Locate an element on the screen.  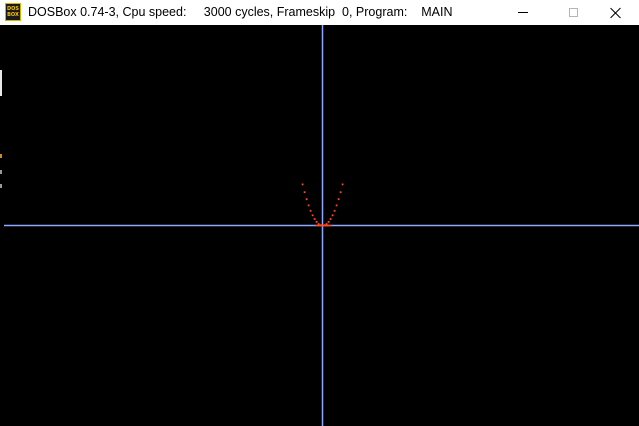
minimize-icon is located at coordinates (523, 12).